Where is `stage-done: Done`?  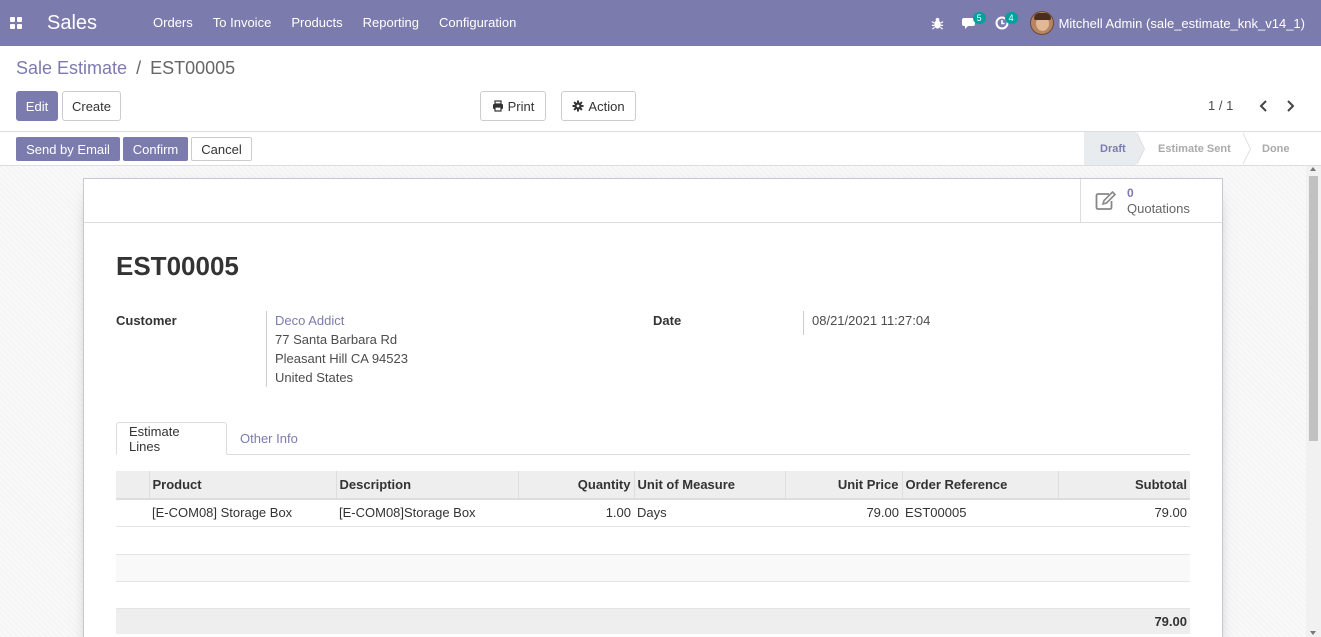
stage-done: Done is located at coordinates (1274, 148).